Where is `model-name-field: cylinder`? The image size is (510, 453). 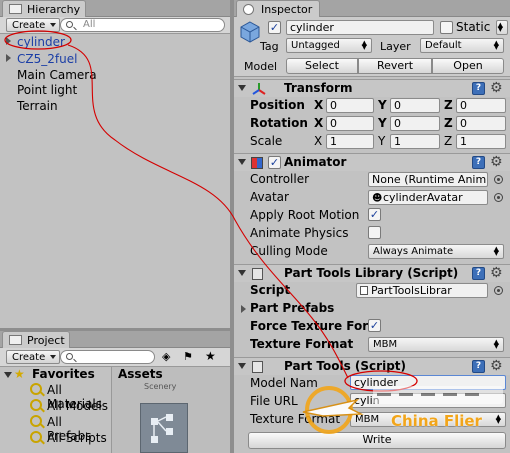 model-name-field: cylinder is located at coordinates (428, 382).